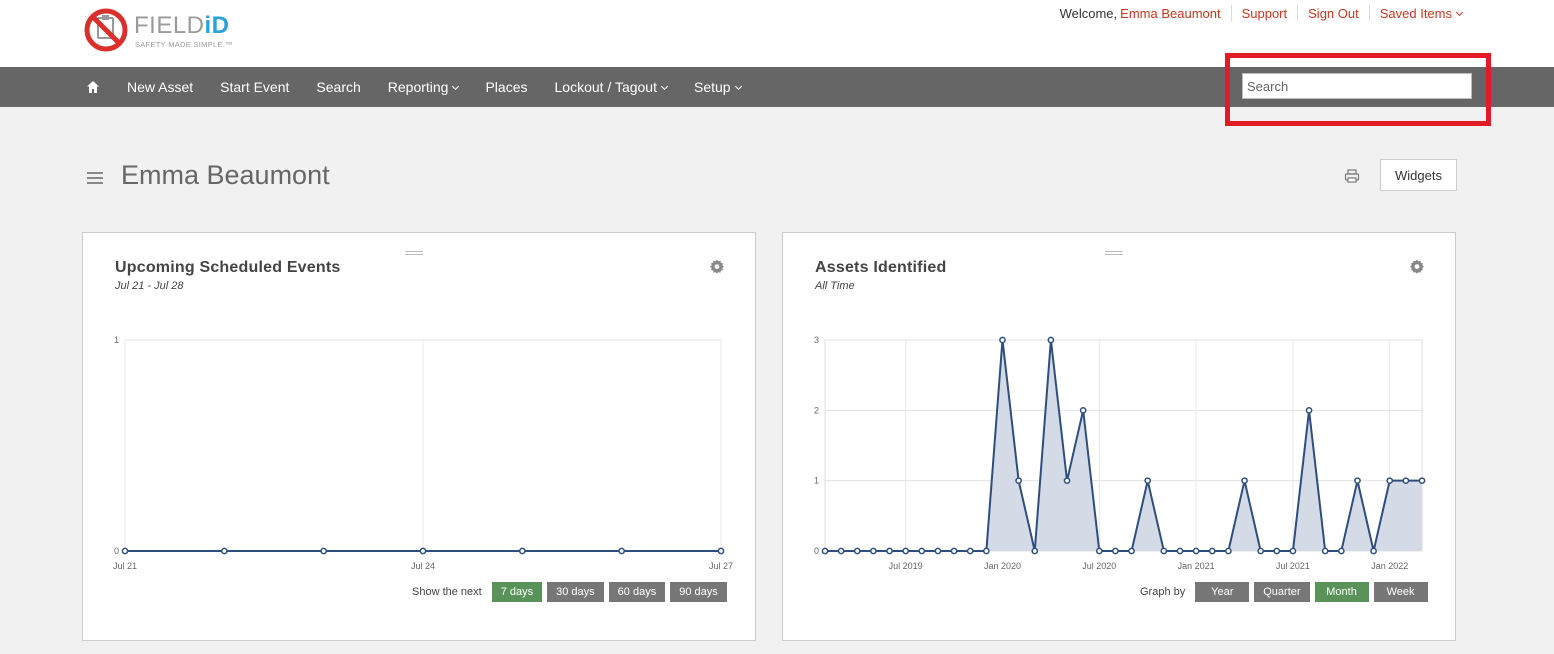 The width and height of the screenshot is (1554, 654). I want to click on plot-frame, so click(1123, 445).